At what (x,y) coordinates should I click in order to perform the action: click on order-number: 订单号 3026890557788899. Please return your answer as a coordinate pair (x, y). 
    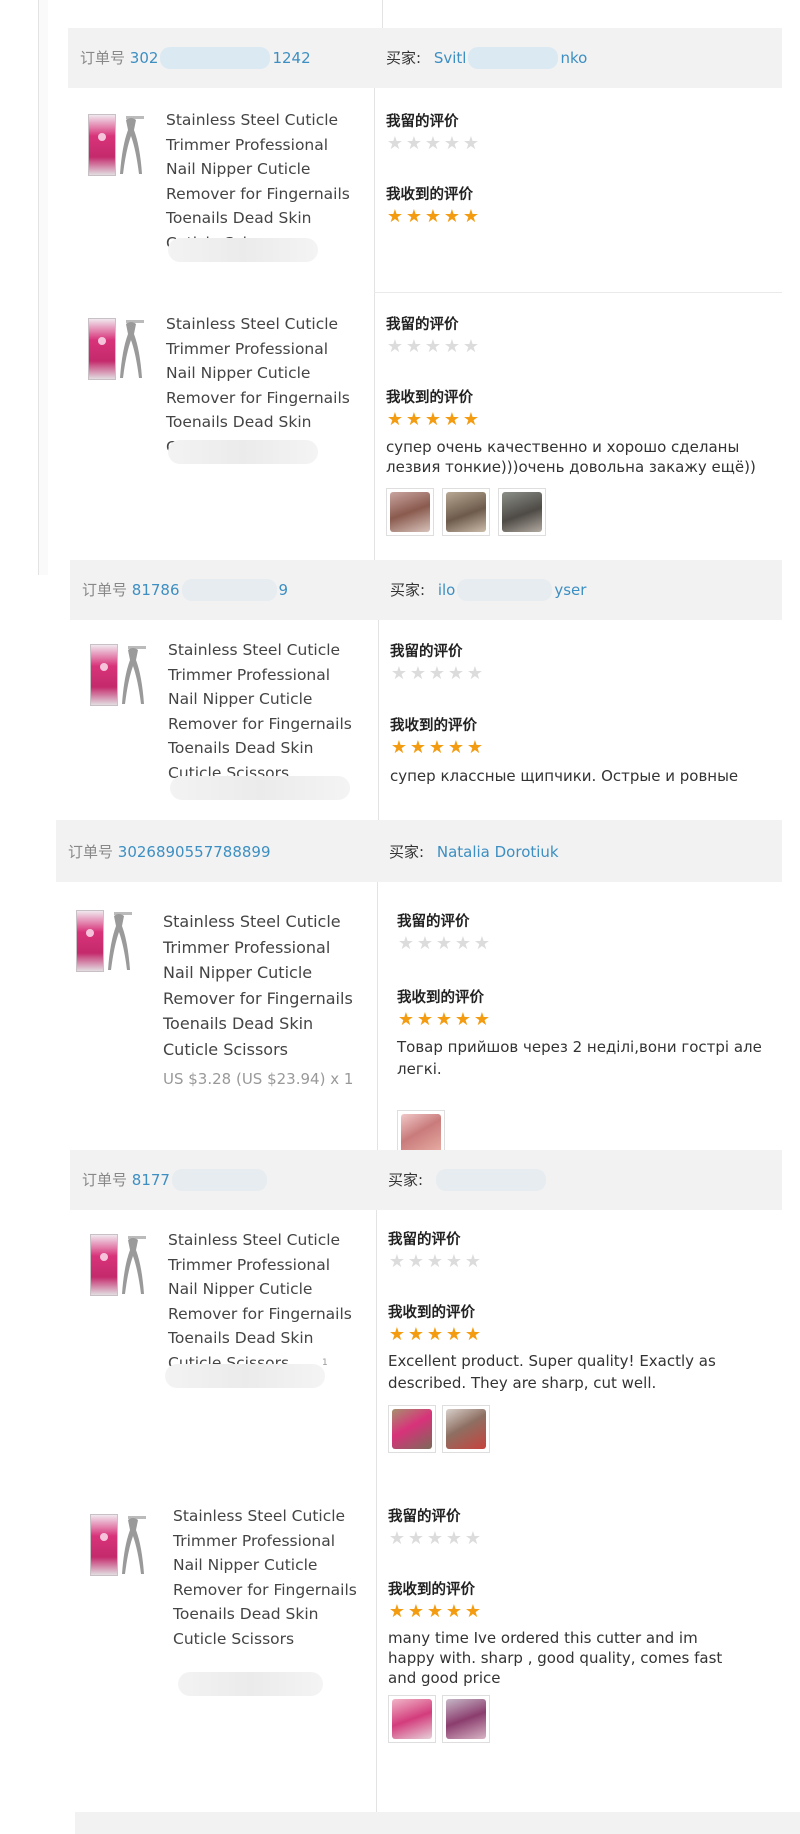
    Looking at the image, I should click on (169, 851).